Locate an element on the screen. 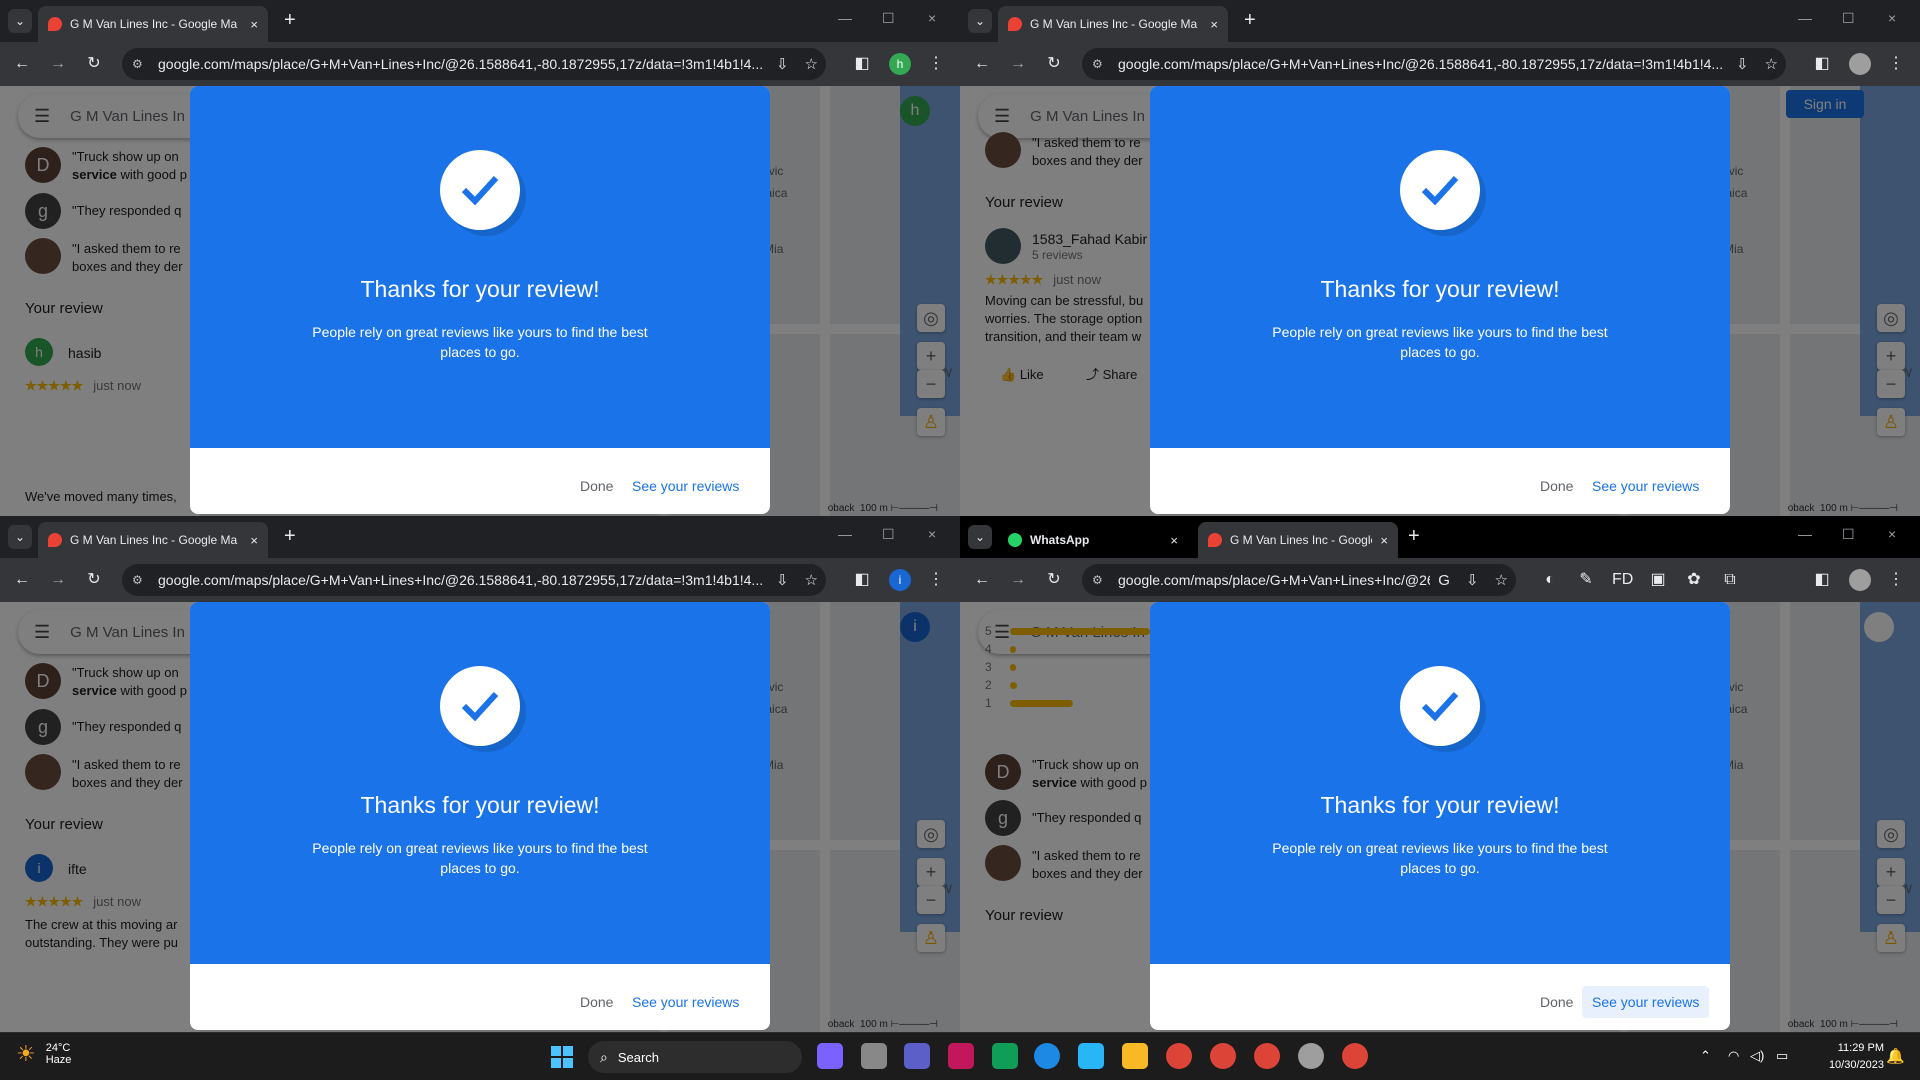 The width and height of the screenshot is (1920, 1080). app-icon is located at coordinates (961, 1056).